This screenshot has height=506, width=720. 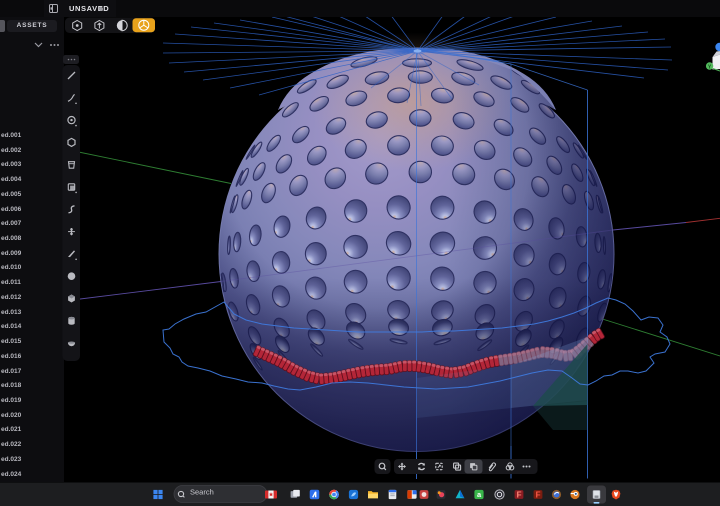 What do you see at coordinates (202, 492) in the screenshot?
I see `svg-text: Search` at bounding box center [202, 492].